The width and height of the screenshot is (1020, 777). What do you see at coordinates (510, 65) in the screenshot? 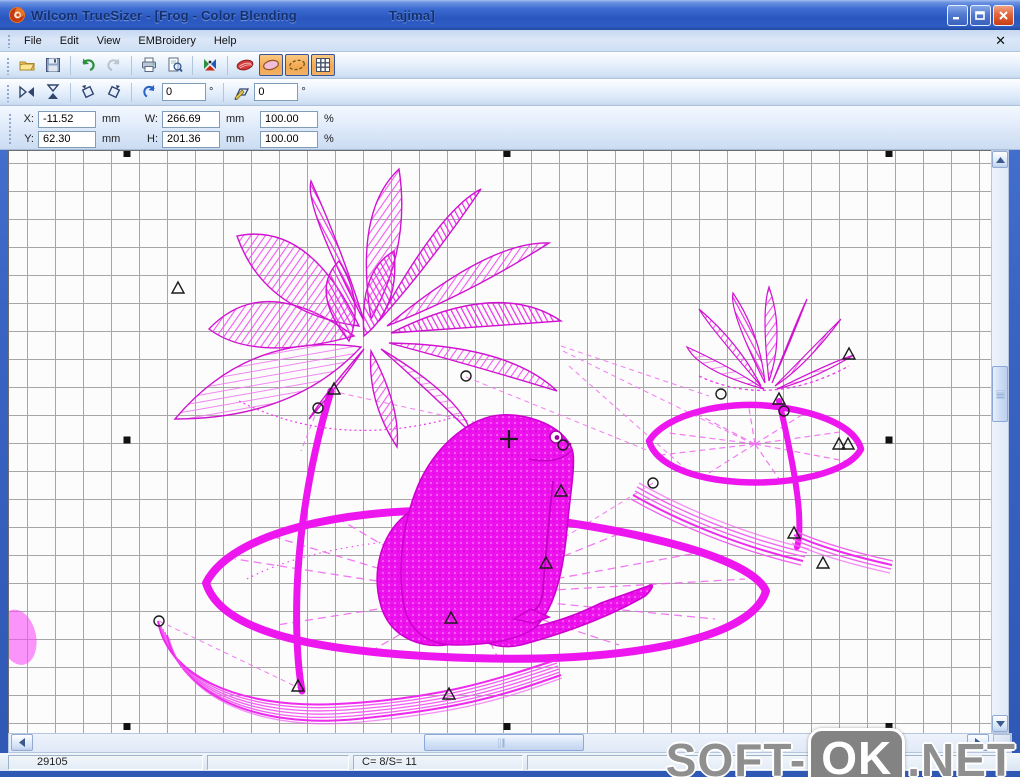
I see `toolbar-standard` at bounding box center [510, 65].